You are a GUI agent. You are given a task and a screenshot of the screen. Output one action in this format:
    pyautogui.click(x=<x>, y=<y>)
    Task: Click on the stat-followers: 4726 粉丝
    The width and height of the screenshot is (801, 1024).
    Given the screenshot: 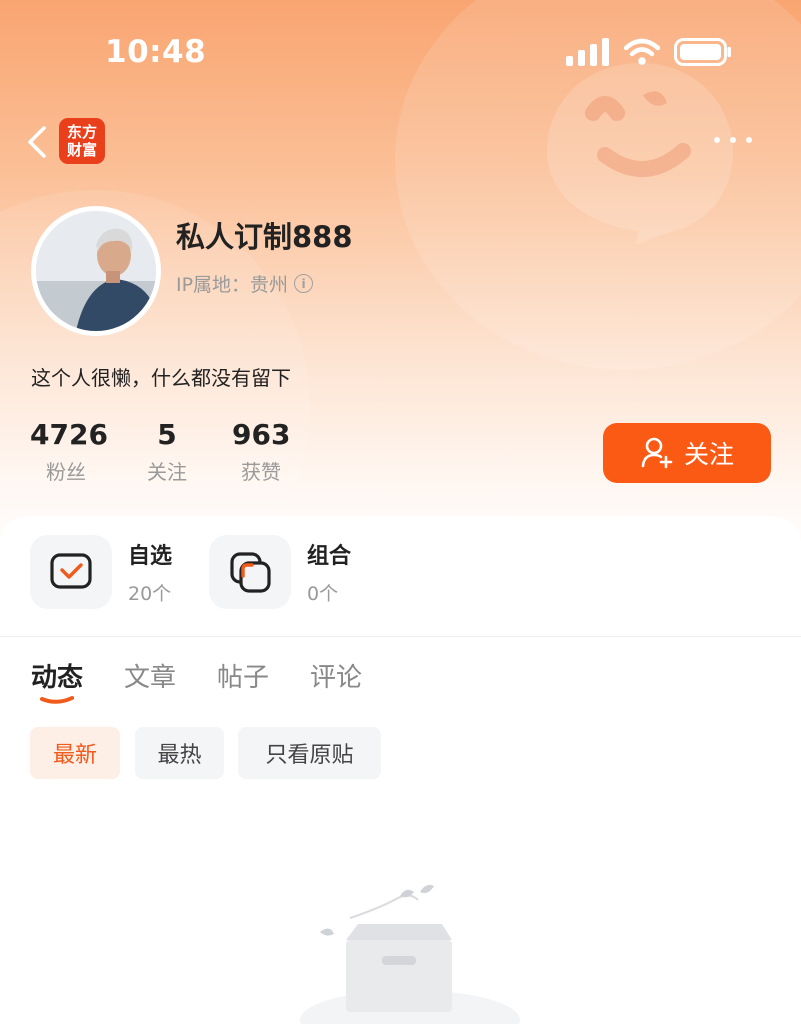 What is the action you would take?
    pyautogui.click(x=69, y=451)
    